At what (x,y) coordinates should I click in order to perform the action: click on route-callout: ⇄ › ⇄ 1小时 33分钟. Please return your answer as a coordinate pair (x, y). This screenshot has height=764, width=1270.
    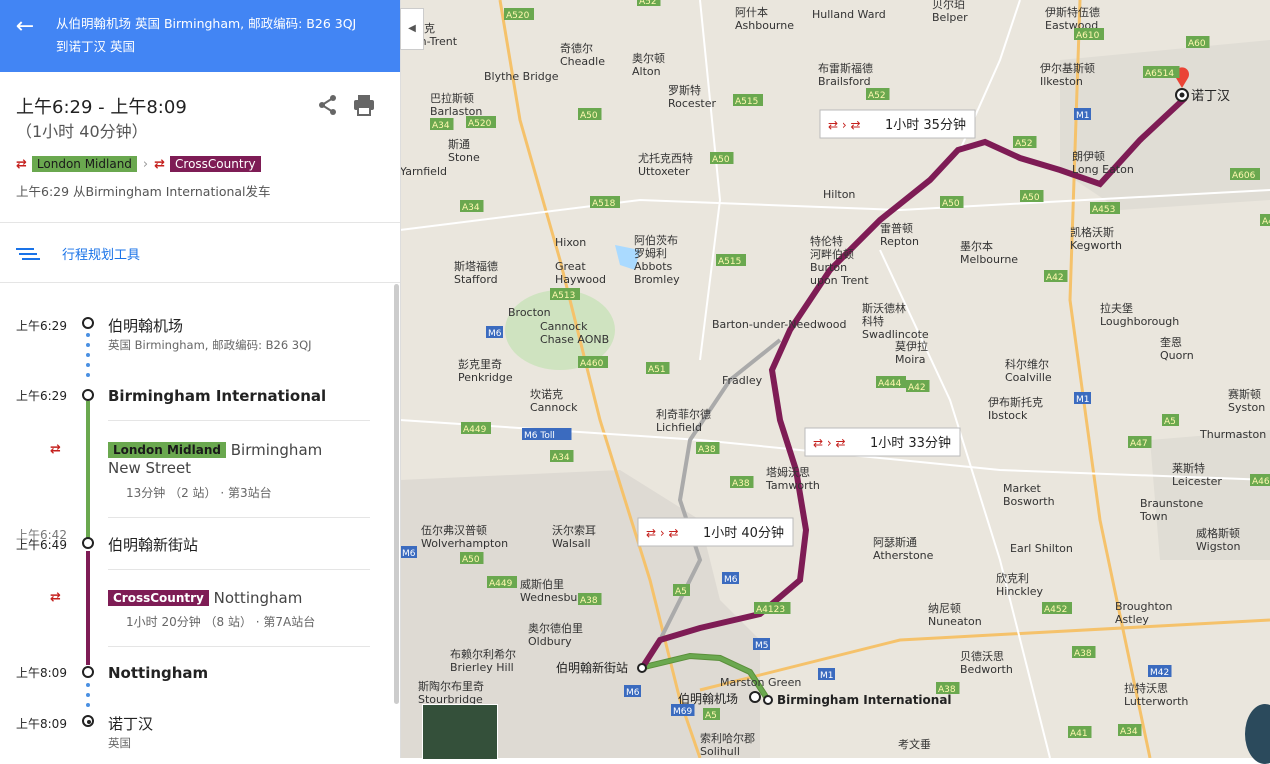
    Looking at the image, I should click on (882, 442).